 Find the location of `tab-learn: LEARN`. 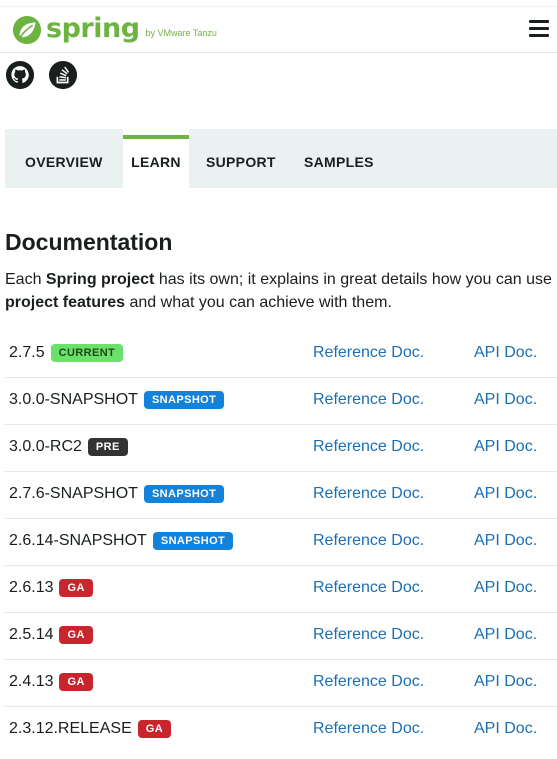

tab-learn: LEARN is located at coordinates (156, 158).